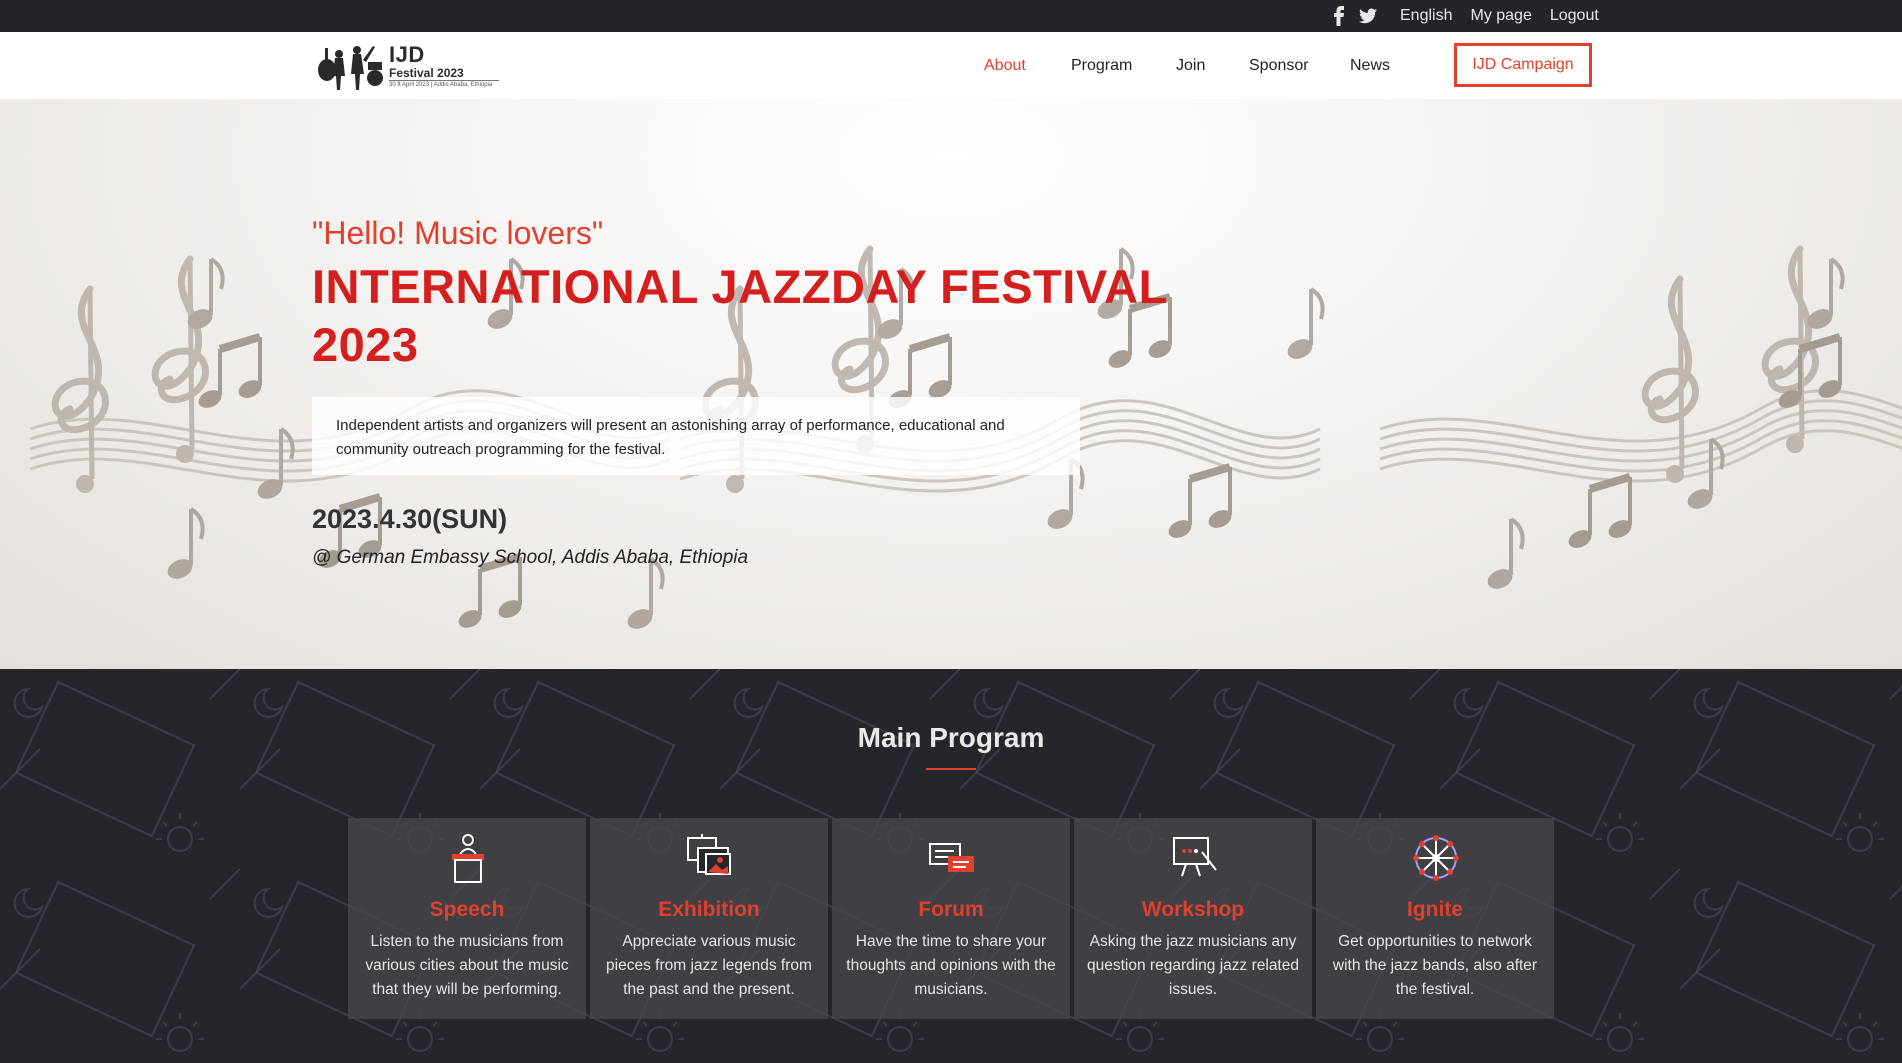 The image size is (1902, 1063). I want to click on mypage-link: My page, so click(1500, 16).